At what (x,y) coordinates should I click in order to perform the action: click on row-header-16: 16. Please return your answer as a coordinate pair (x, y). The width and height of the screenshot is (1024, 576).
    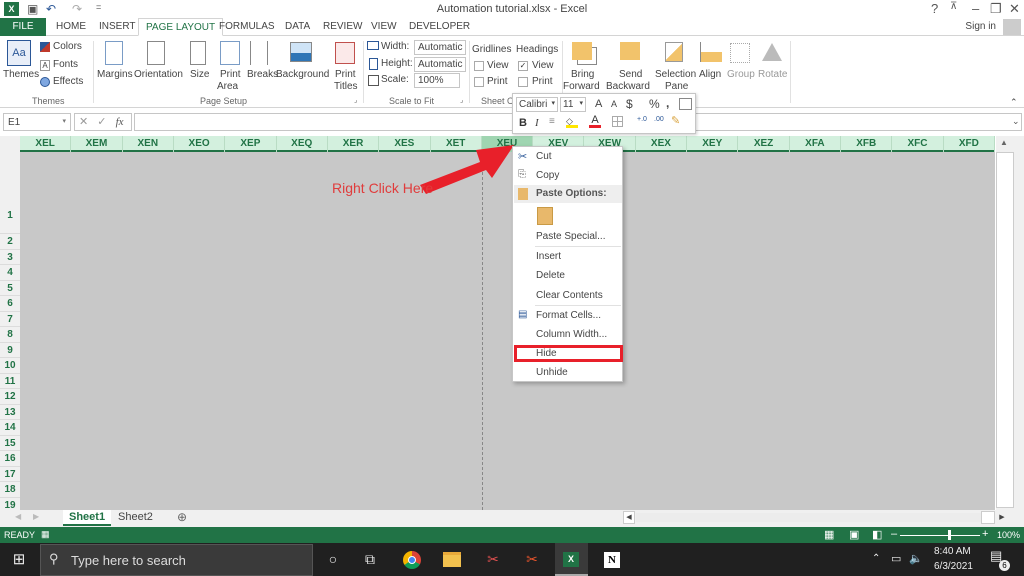
    Looking at the image, I should click on (10, 459).